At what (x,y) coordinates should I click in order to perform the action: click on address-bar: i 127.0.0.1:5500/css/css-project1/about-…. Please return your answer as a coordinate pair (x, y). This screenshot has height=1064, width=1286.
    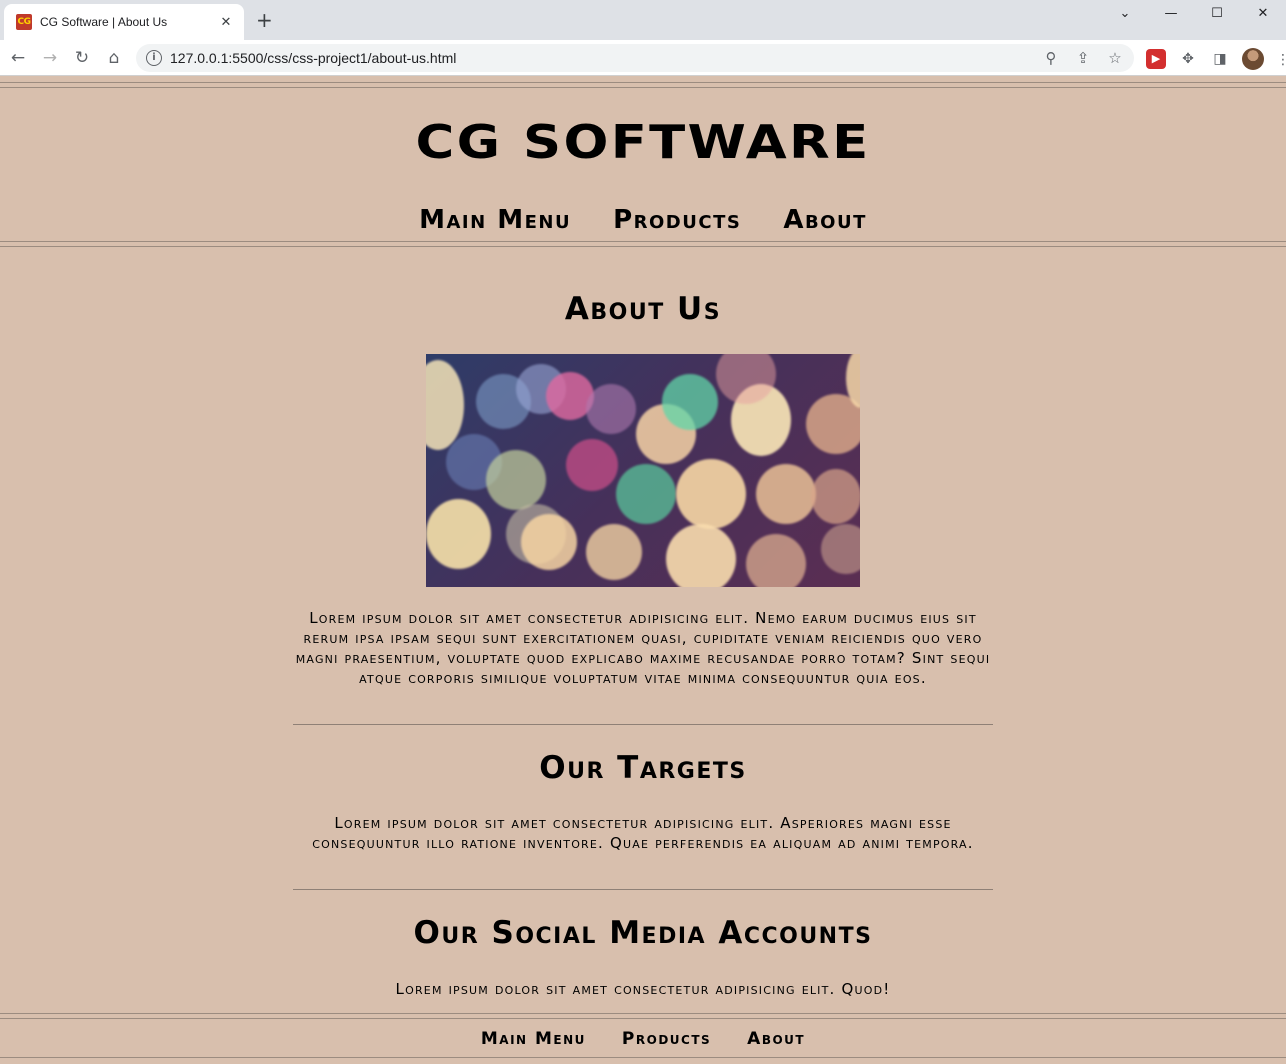
    Looking at the image, I should click on (635, 58).